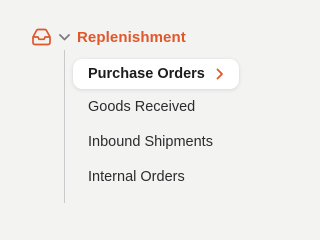  Describe the element at coordinates (64, 37) in the screenshot. I see `chevron-down-icon` at that location.